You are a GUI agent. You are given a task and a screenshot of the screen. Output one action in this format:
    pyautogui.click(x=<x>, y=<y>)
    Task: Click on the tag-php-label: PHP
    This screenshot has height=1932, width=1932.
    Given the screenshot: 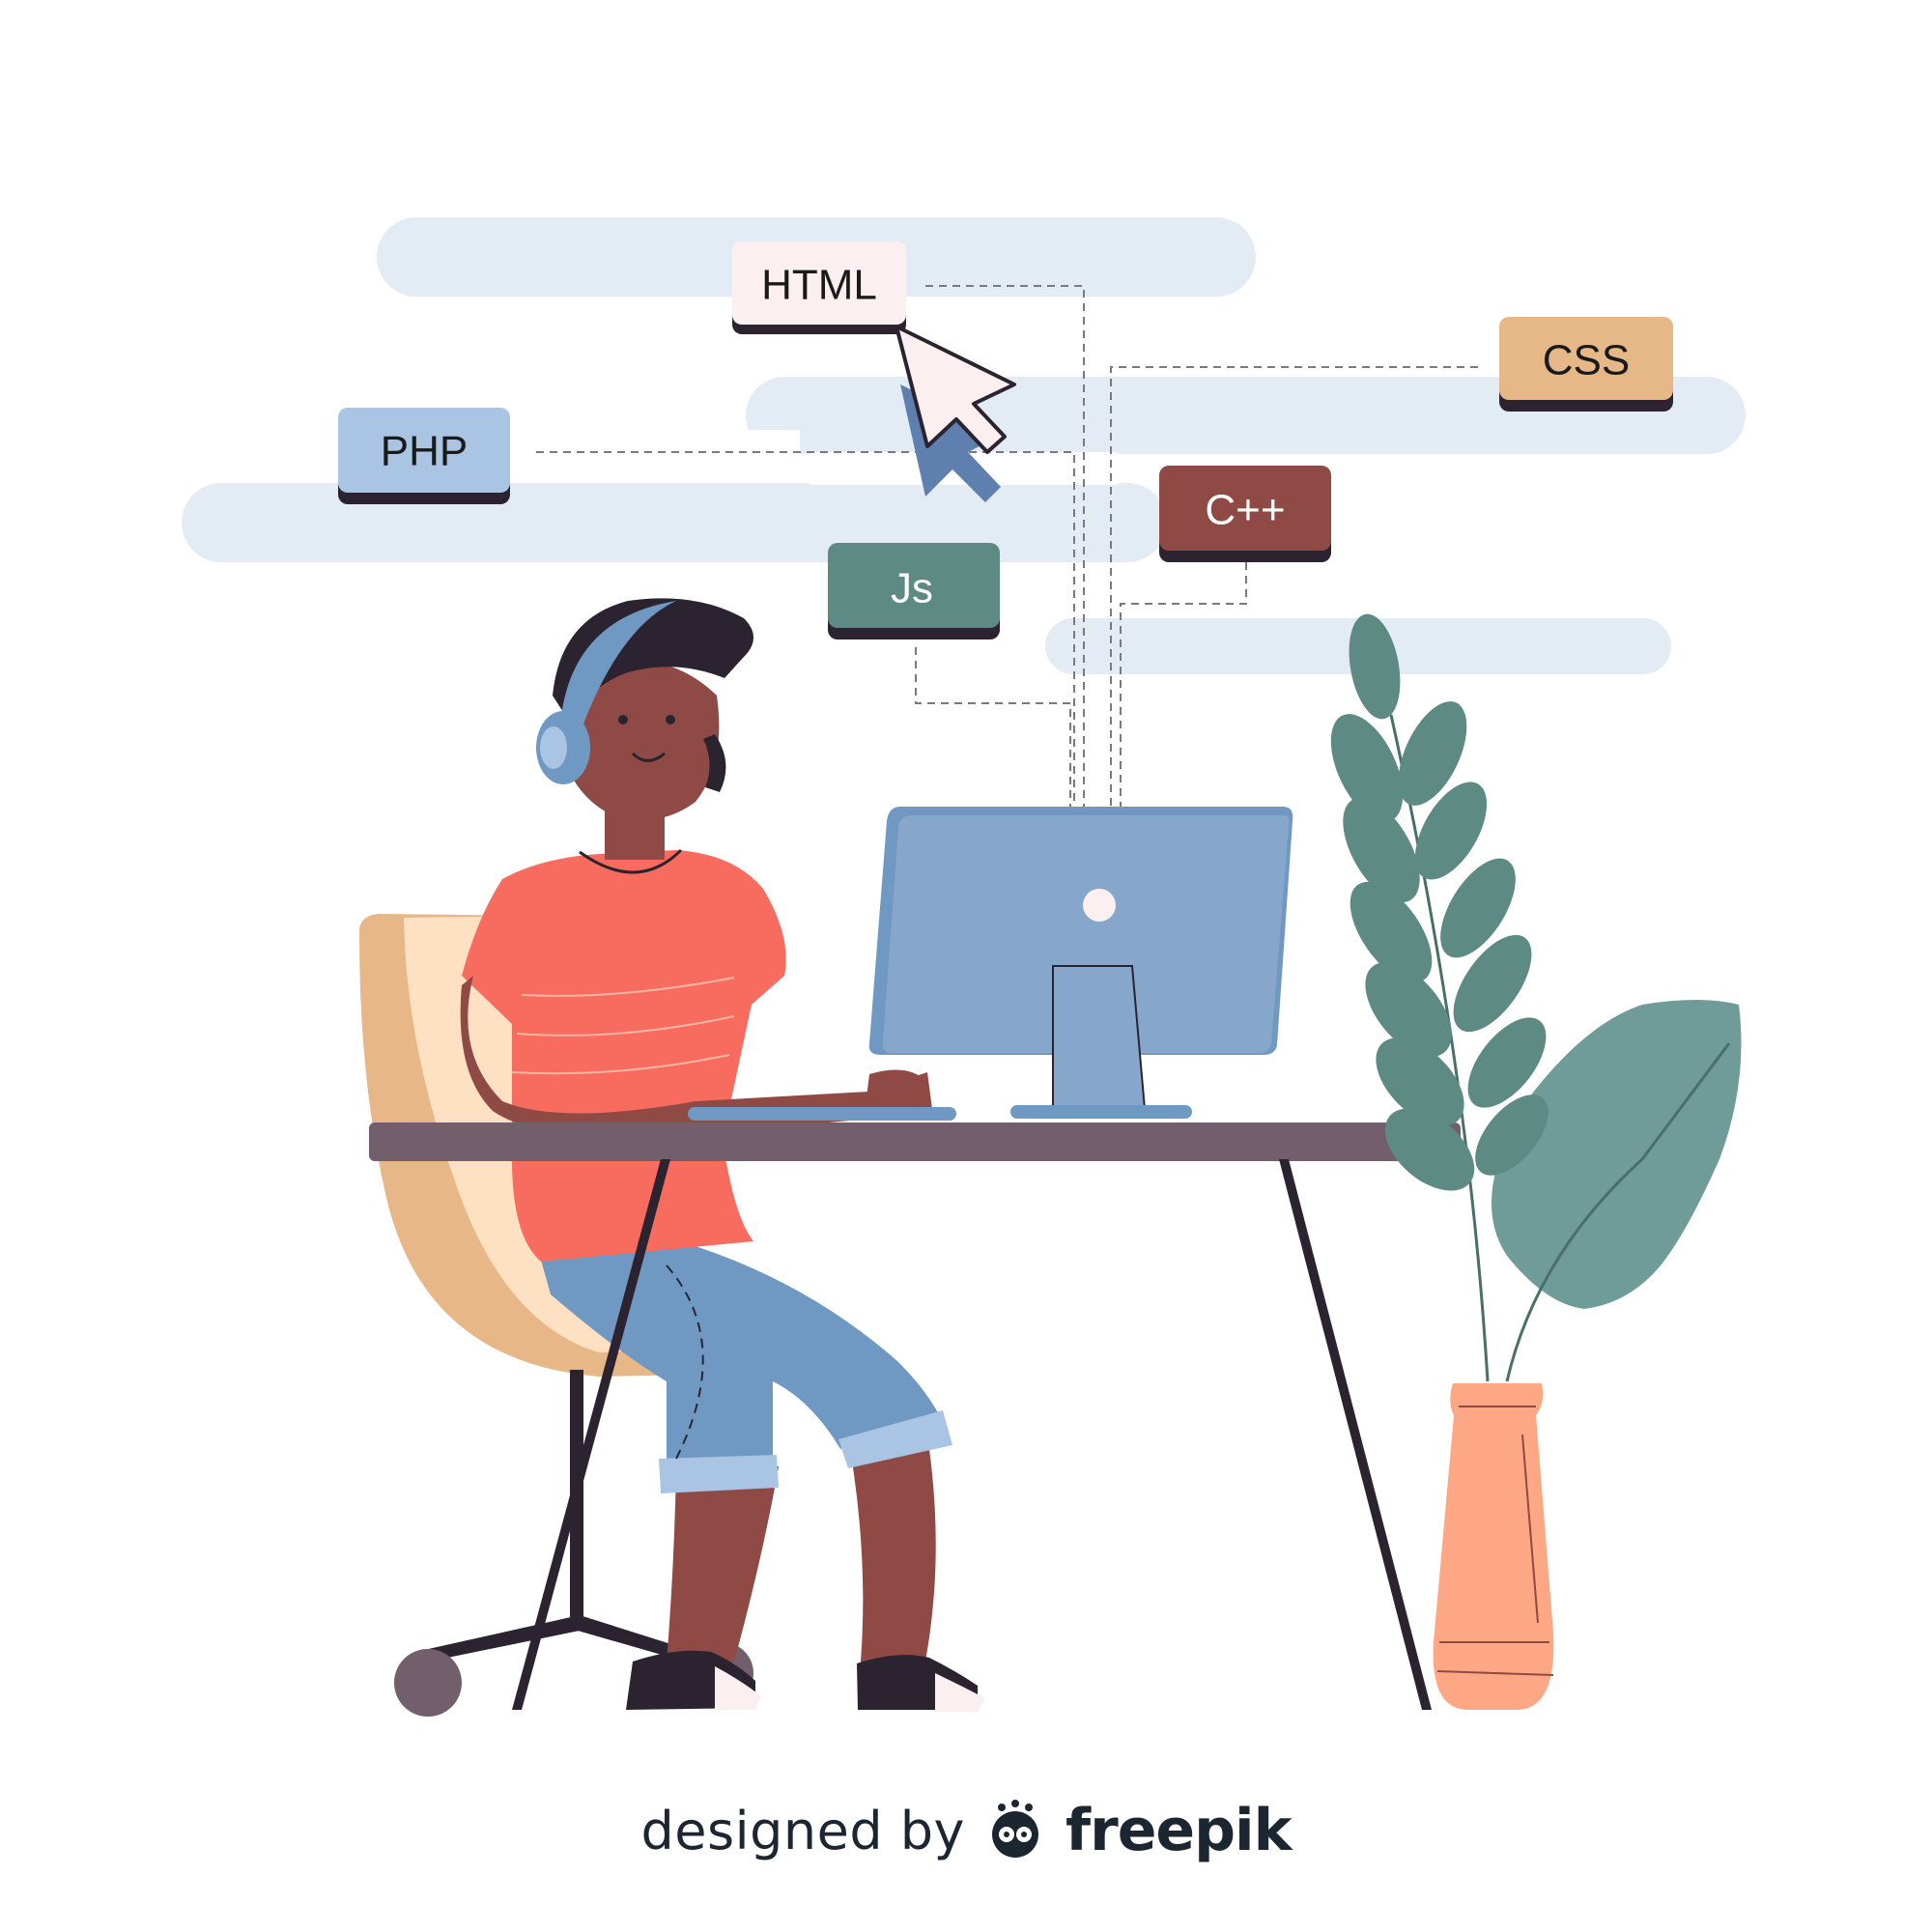 What is the action you would take?
    pyautogui.click(x=424, y=451)
    